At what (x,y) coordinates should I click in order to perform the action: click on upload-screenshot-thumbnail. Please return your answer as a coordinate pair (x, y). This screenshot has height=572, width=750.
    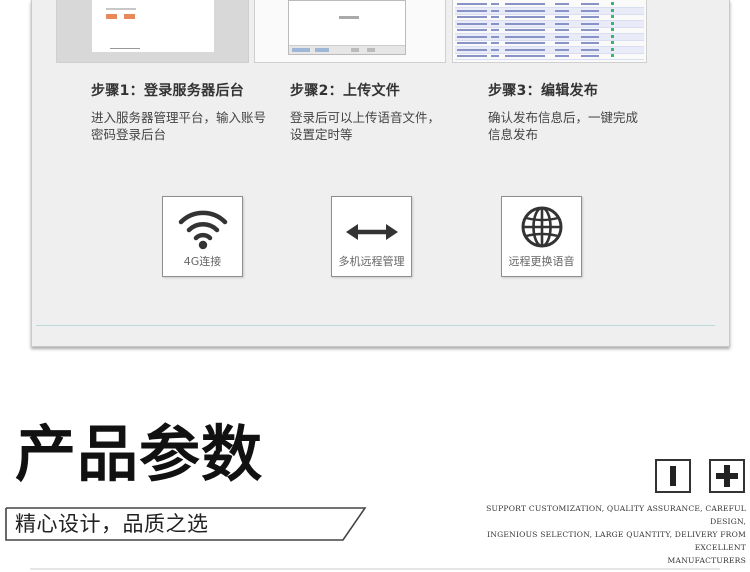
    Looking at the image, I should click on (350, 31).